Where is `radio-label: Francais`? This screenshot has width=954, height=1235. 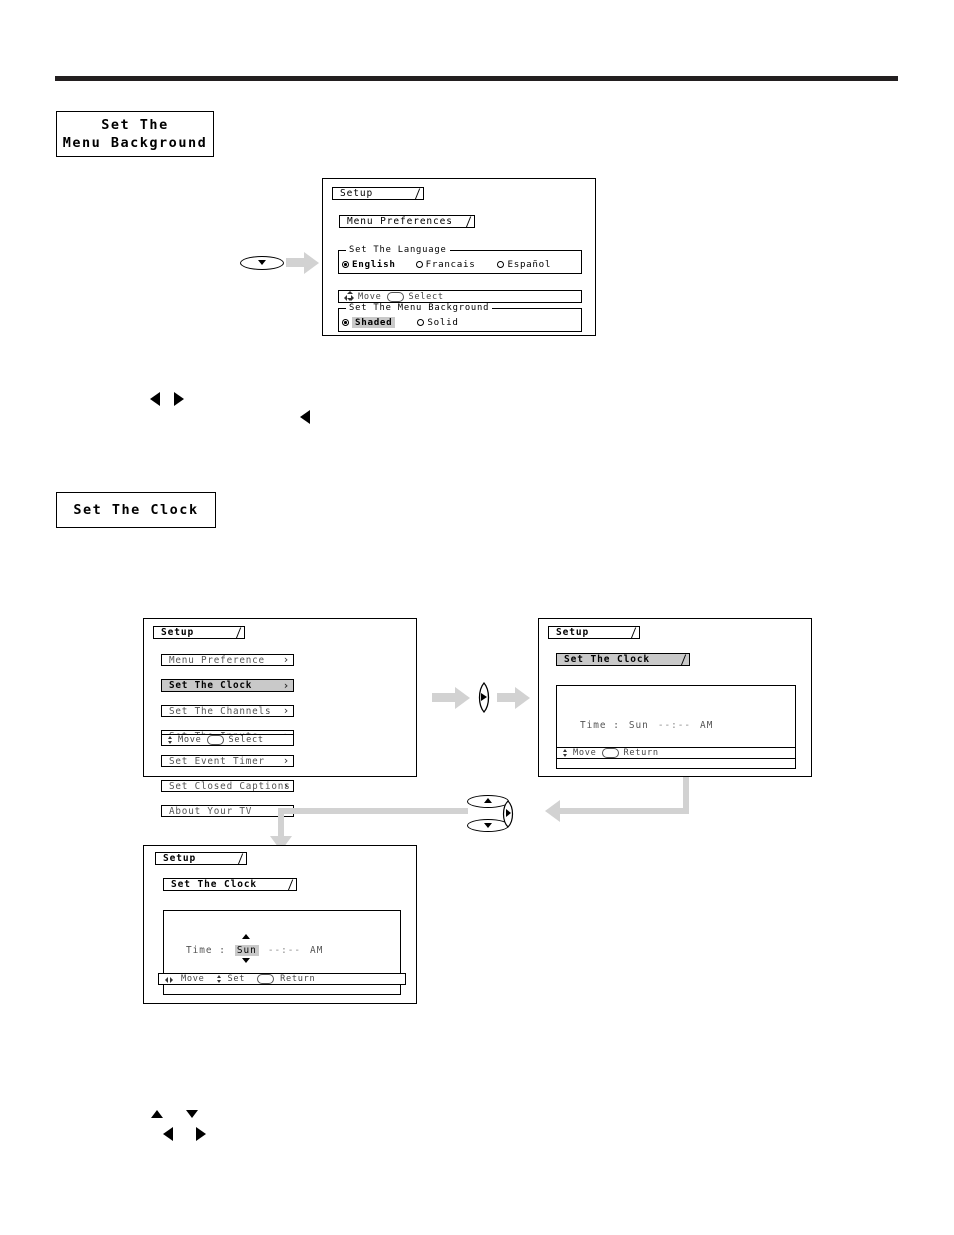 radio-label: Francais is located at coordinates (450, 264).